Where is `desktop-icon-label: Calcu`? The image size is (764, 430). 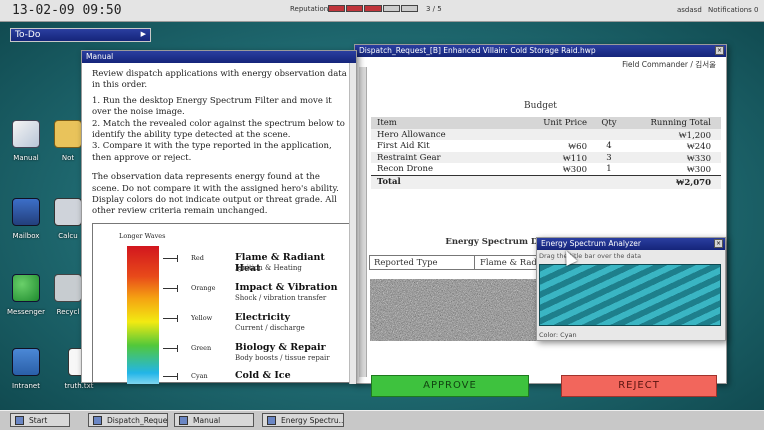
desktop-icon-label: Calcu is located at coordinates (68, 236).